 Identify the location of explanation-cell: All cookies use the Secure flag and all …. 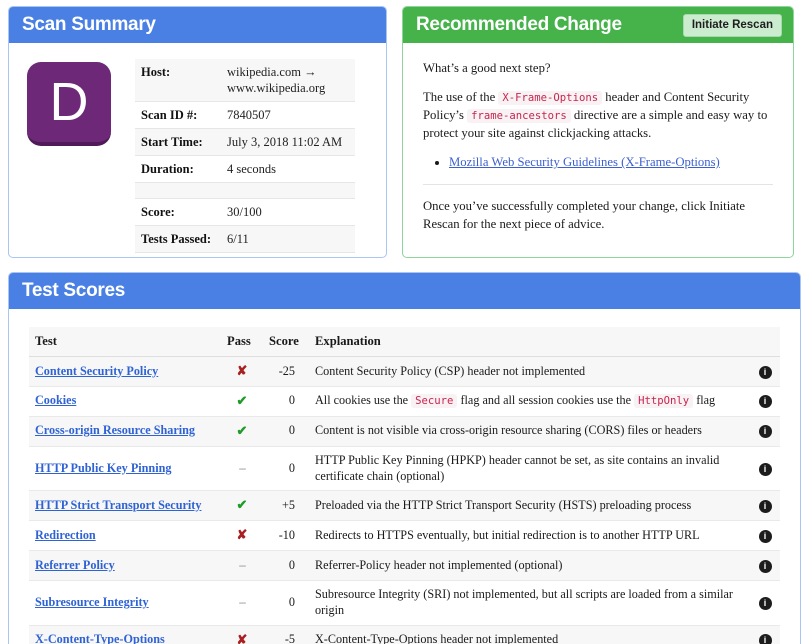
(529, 401).